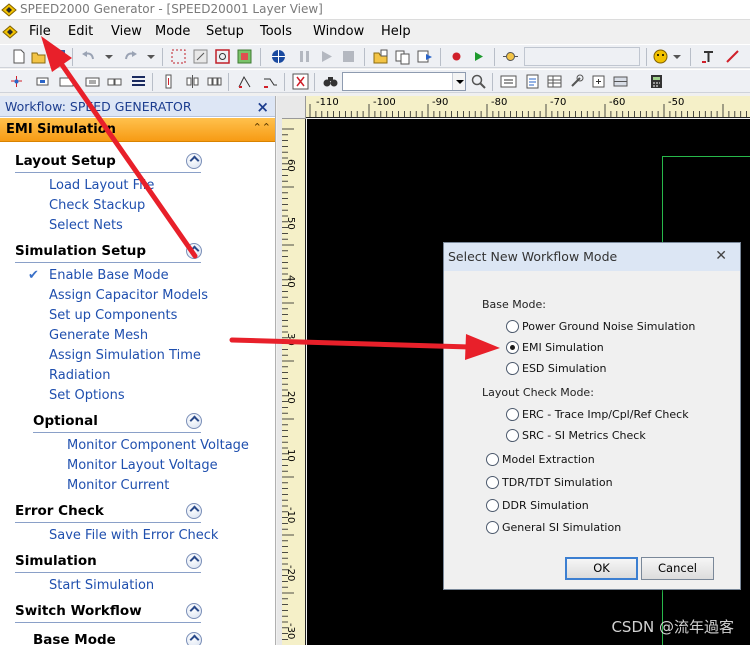 The width and height of the screenshot is (750, 645). I want to click on expand-icon, so click(598, 81).